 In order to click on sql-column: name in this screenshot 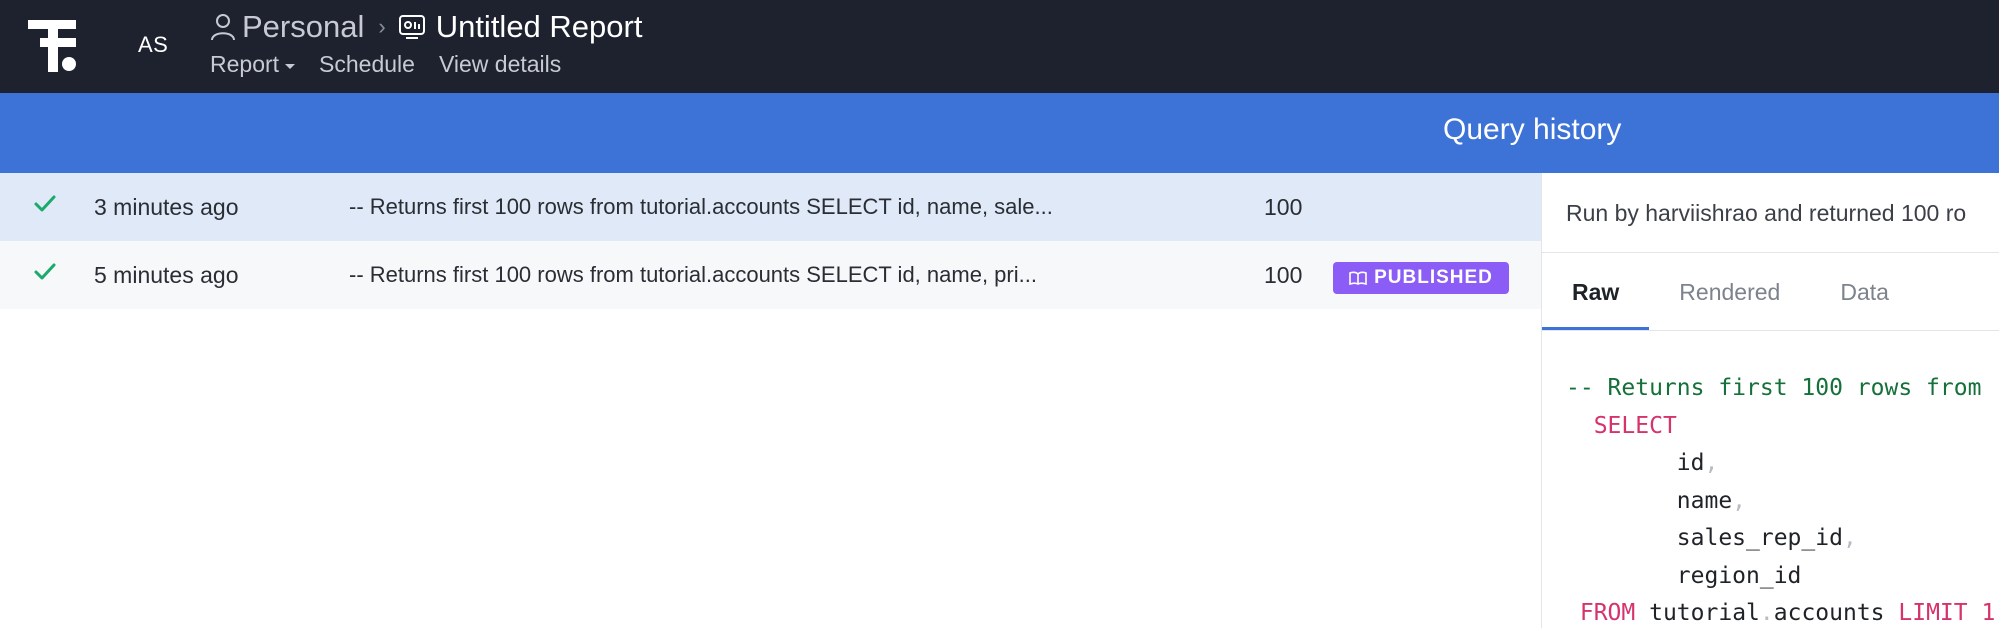, I will do `click(1704, 500)`.